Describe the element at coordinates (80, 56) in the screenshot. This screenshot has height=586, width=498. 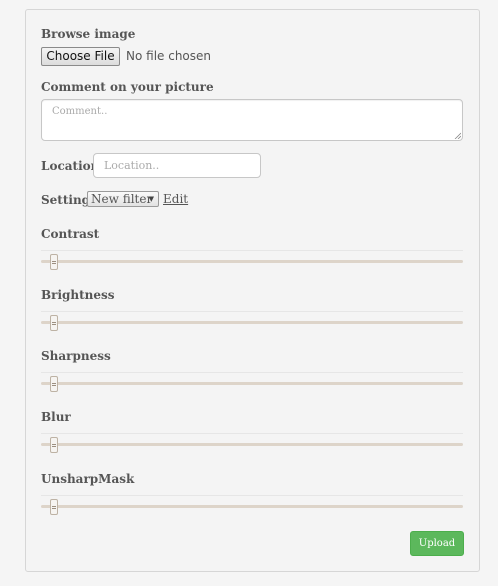
I see `choose-file-button: Choose File` at that location.